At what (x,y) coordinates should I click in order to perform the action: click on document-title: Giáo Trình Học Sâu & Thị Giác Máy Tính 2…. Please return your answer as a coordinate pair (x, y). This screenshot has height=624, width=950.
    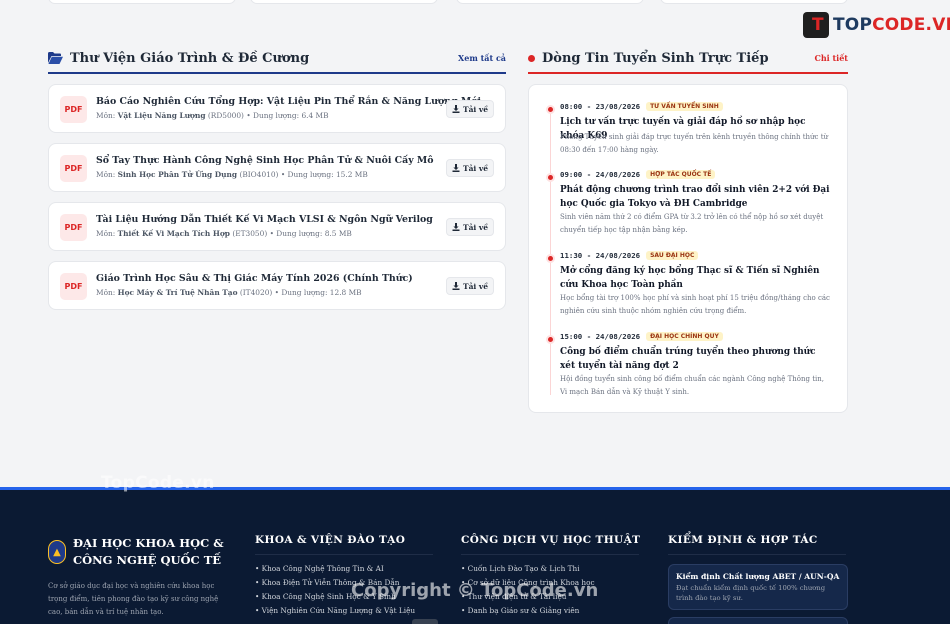
    Looking at the image, I should click on (254, 278).